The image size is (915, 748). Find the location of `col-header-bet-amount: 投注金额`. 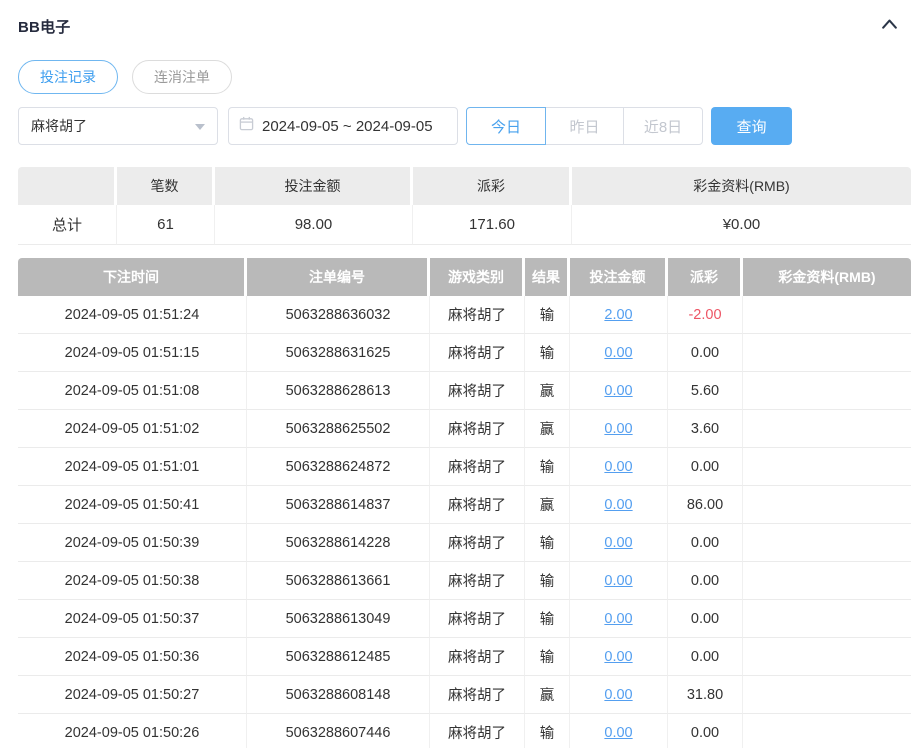

col-header-bet-amount: 投注金额 is located at coordinates (619, 277).